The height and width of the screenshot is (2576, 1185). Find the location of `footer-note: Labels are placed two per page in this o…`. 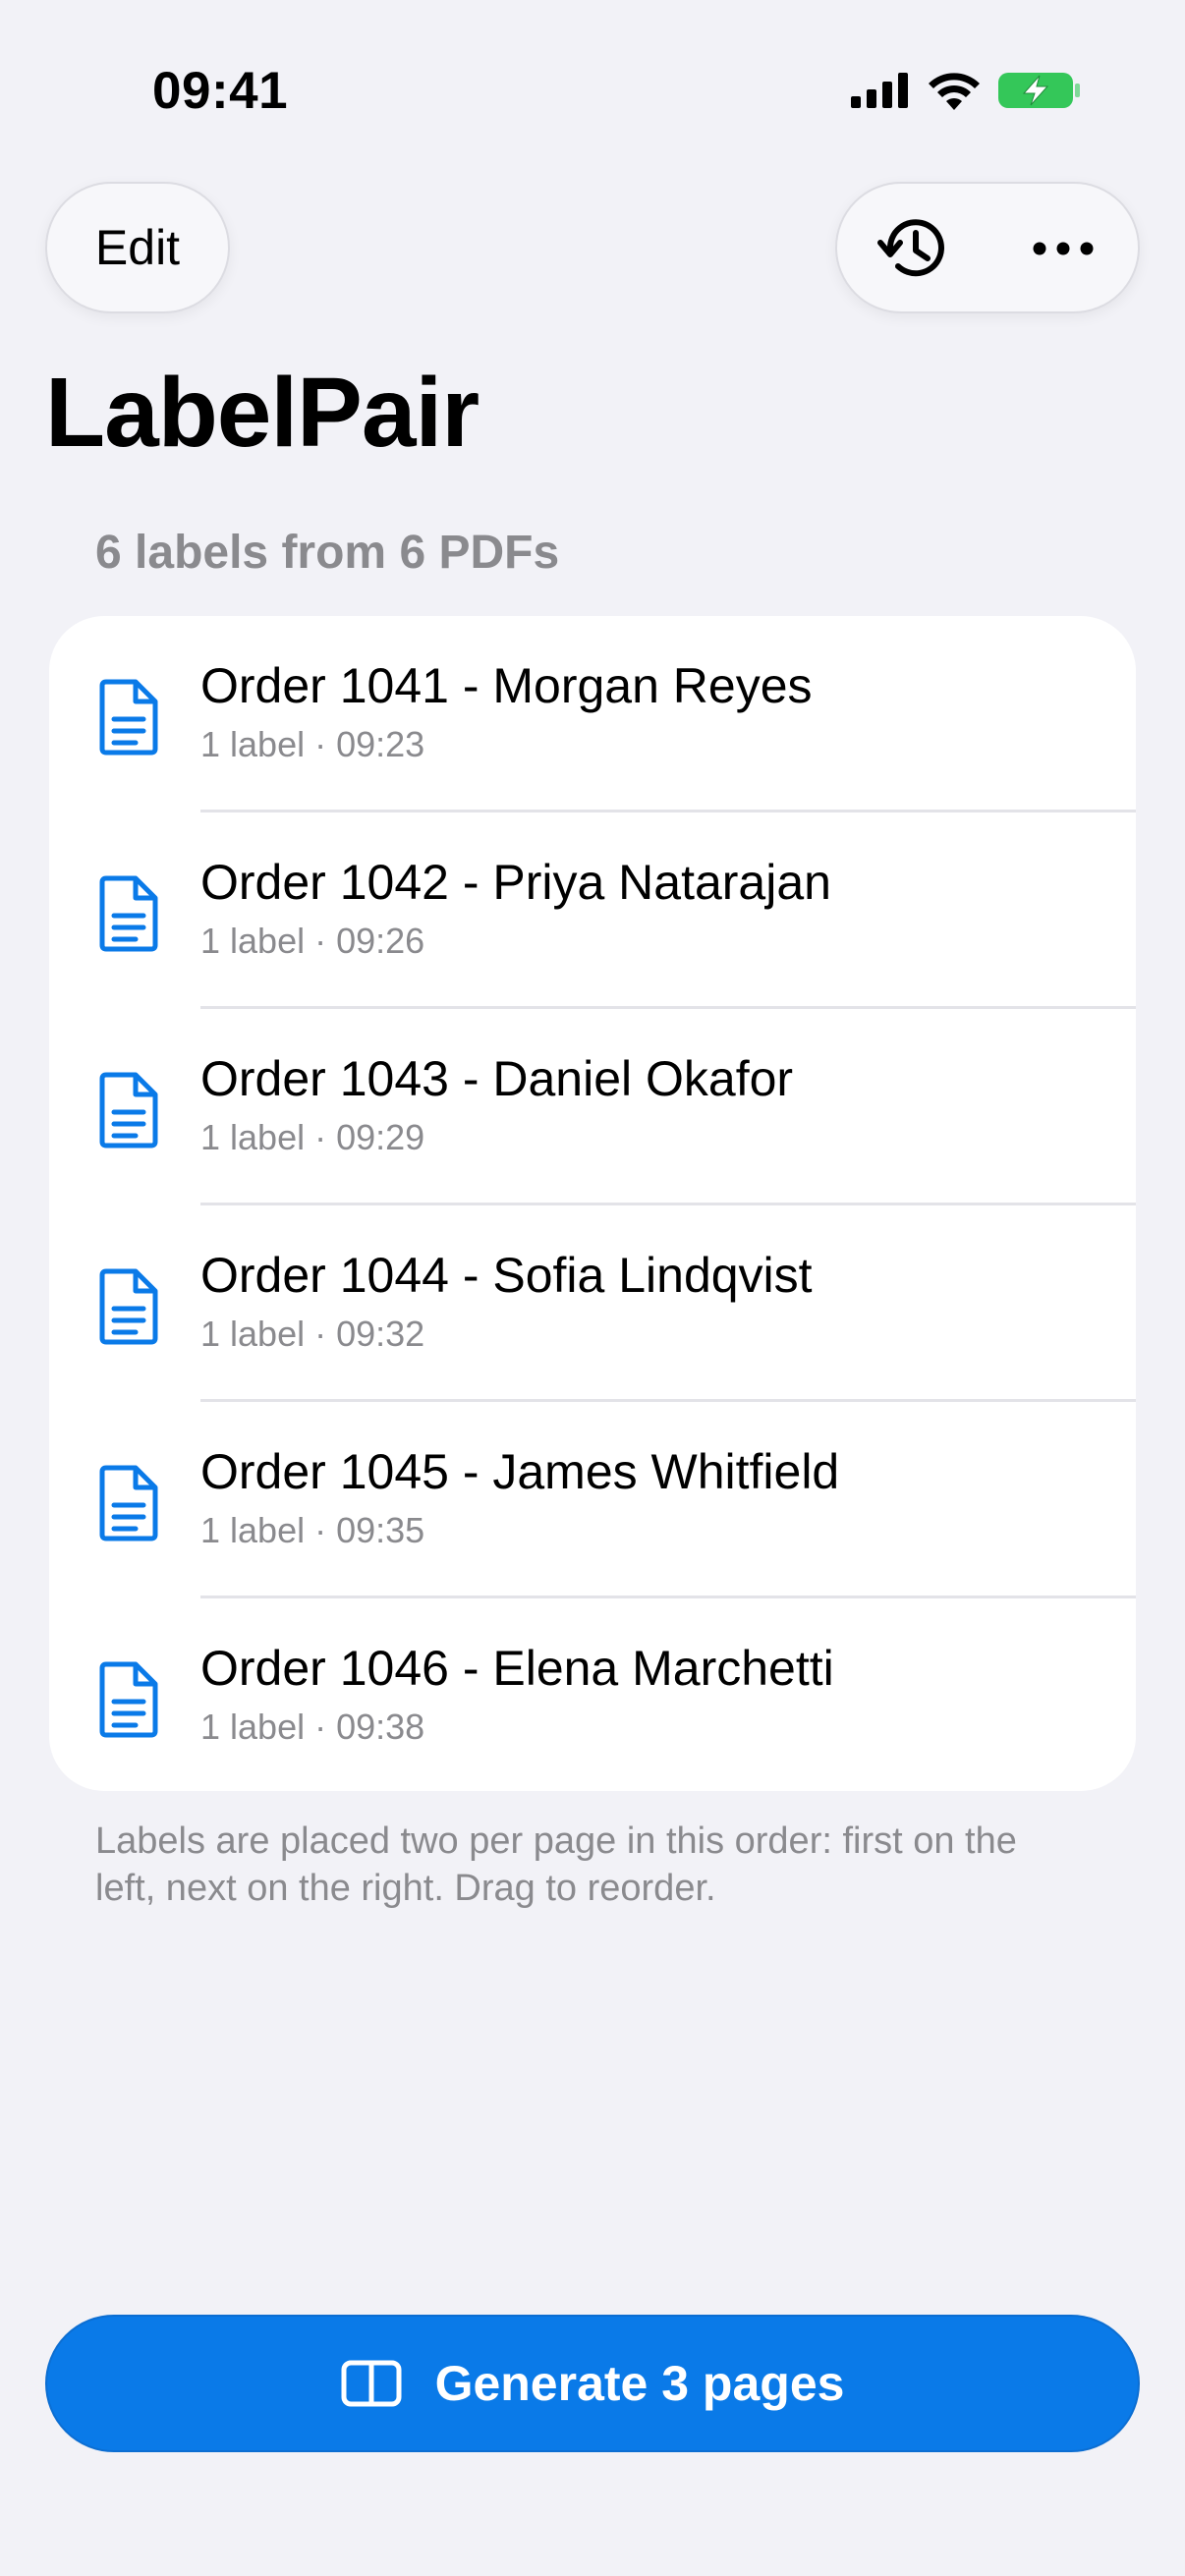

footer-note: Labels are placed two per page in this o… is located at coordinates (556, 1864).